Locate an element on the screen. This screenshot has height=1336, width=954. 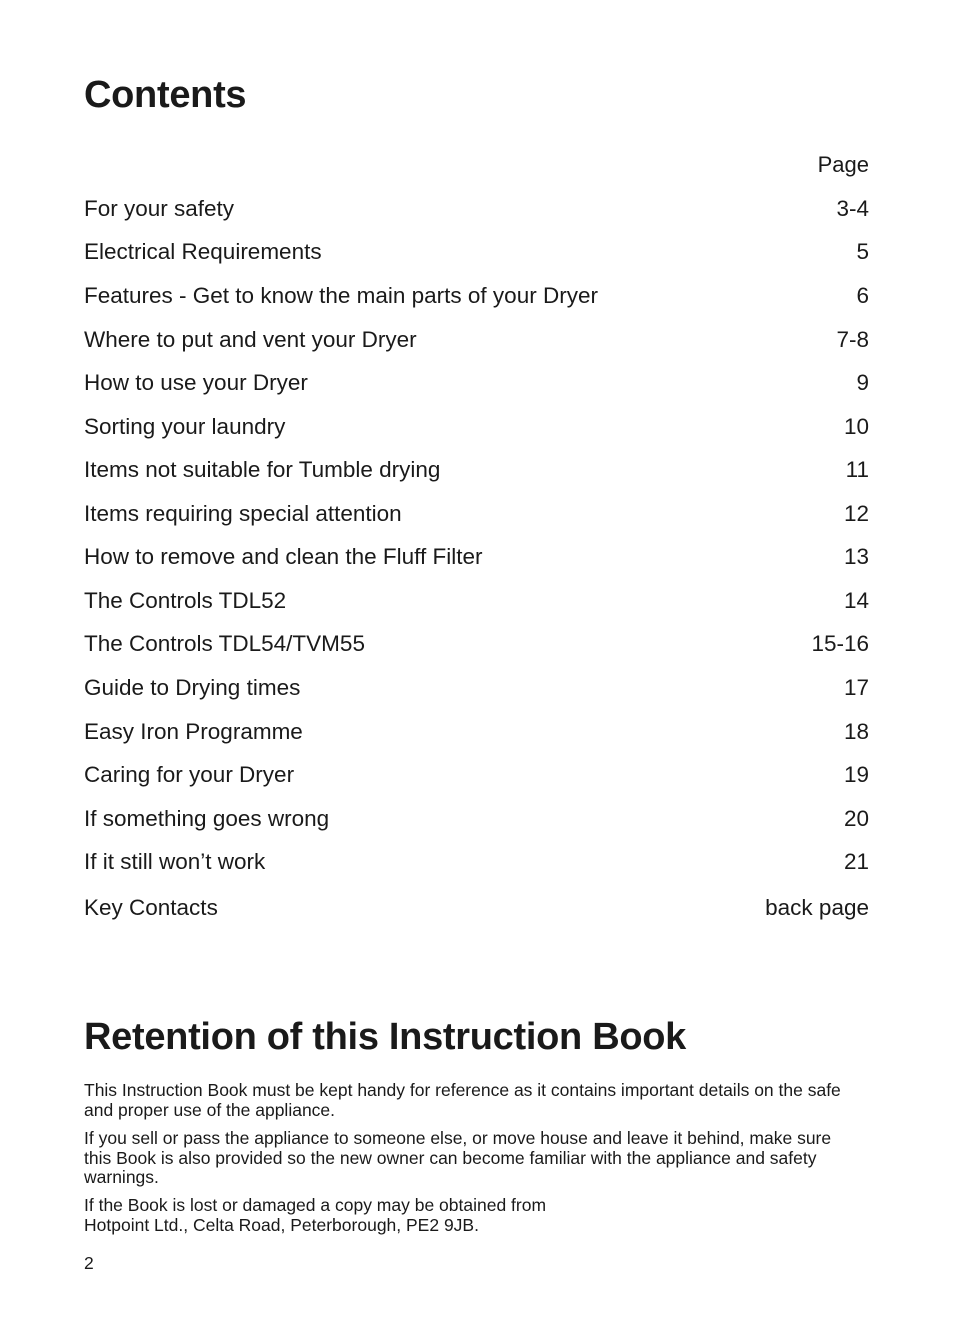
toc-entry: Items not suitable for Tumble drying 11 is located at coordinates (476, 471).